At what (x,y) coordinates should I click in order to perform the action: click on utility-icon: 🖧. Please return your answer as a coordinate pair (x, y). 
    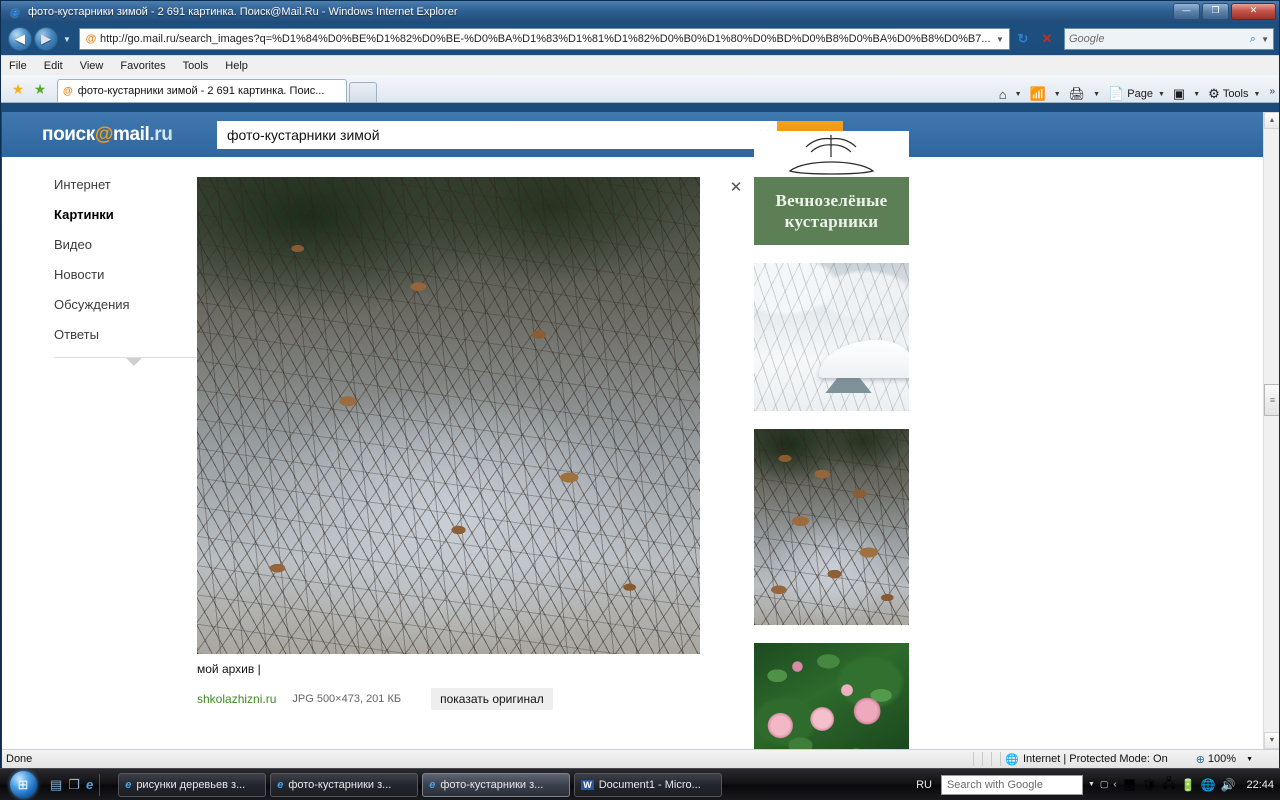
    Looking at the image, I should click on (1168, 784).